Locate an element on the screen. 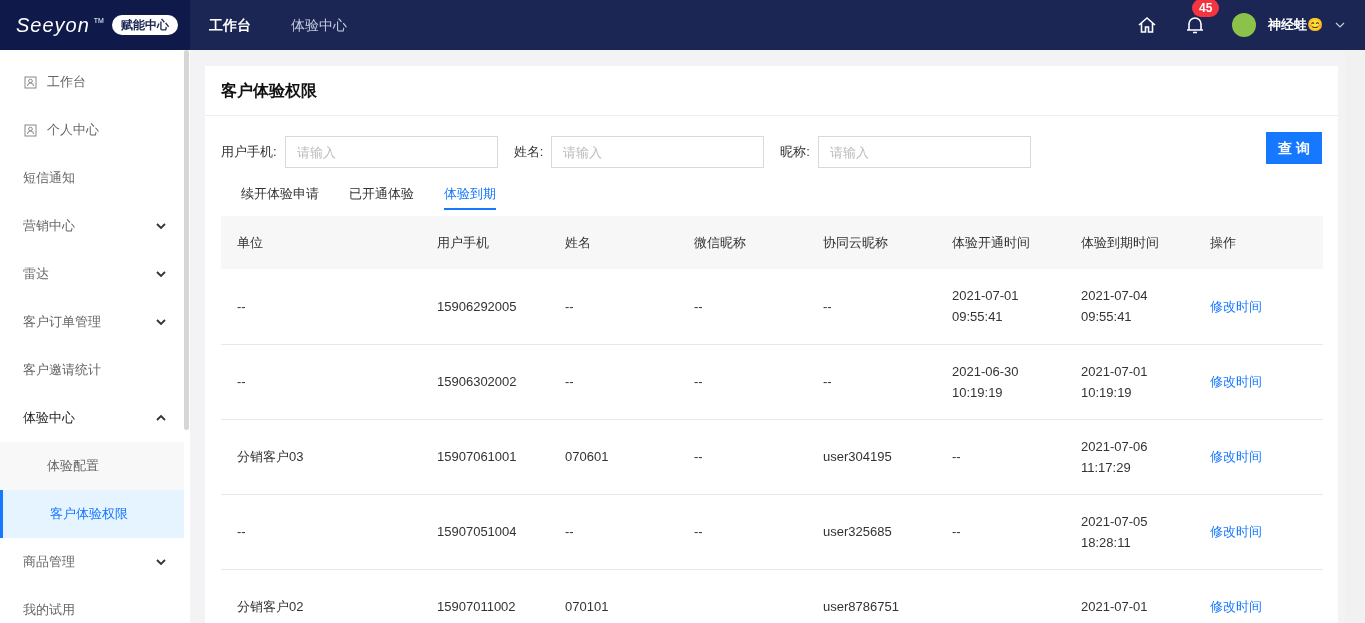 The width and height of the screenshot is (1365, 623). tab: 续开体验申请 is located at coordinates (280, 197).